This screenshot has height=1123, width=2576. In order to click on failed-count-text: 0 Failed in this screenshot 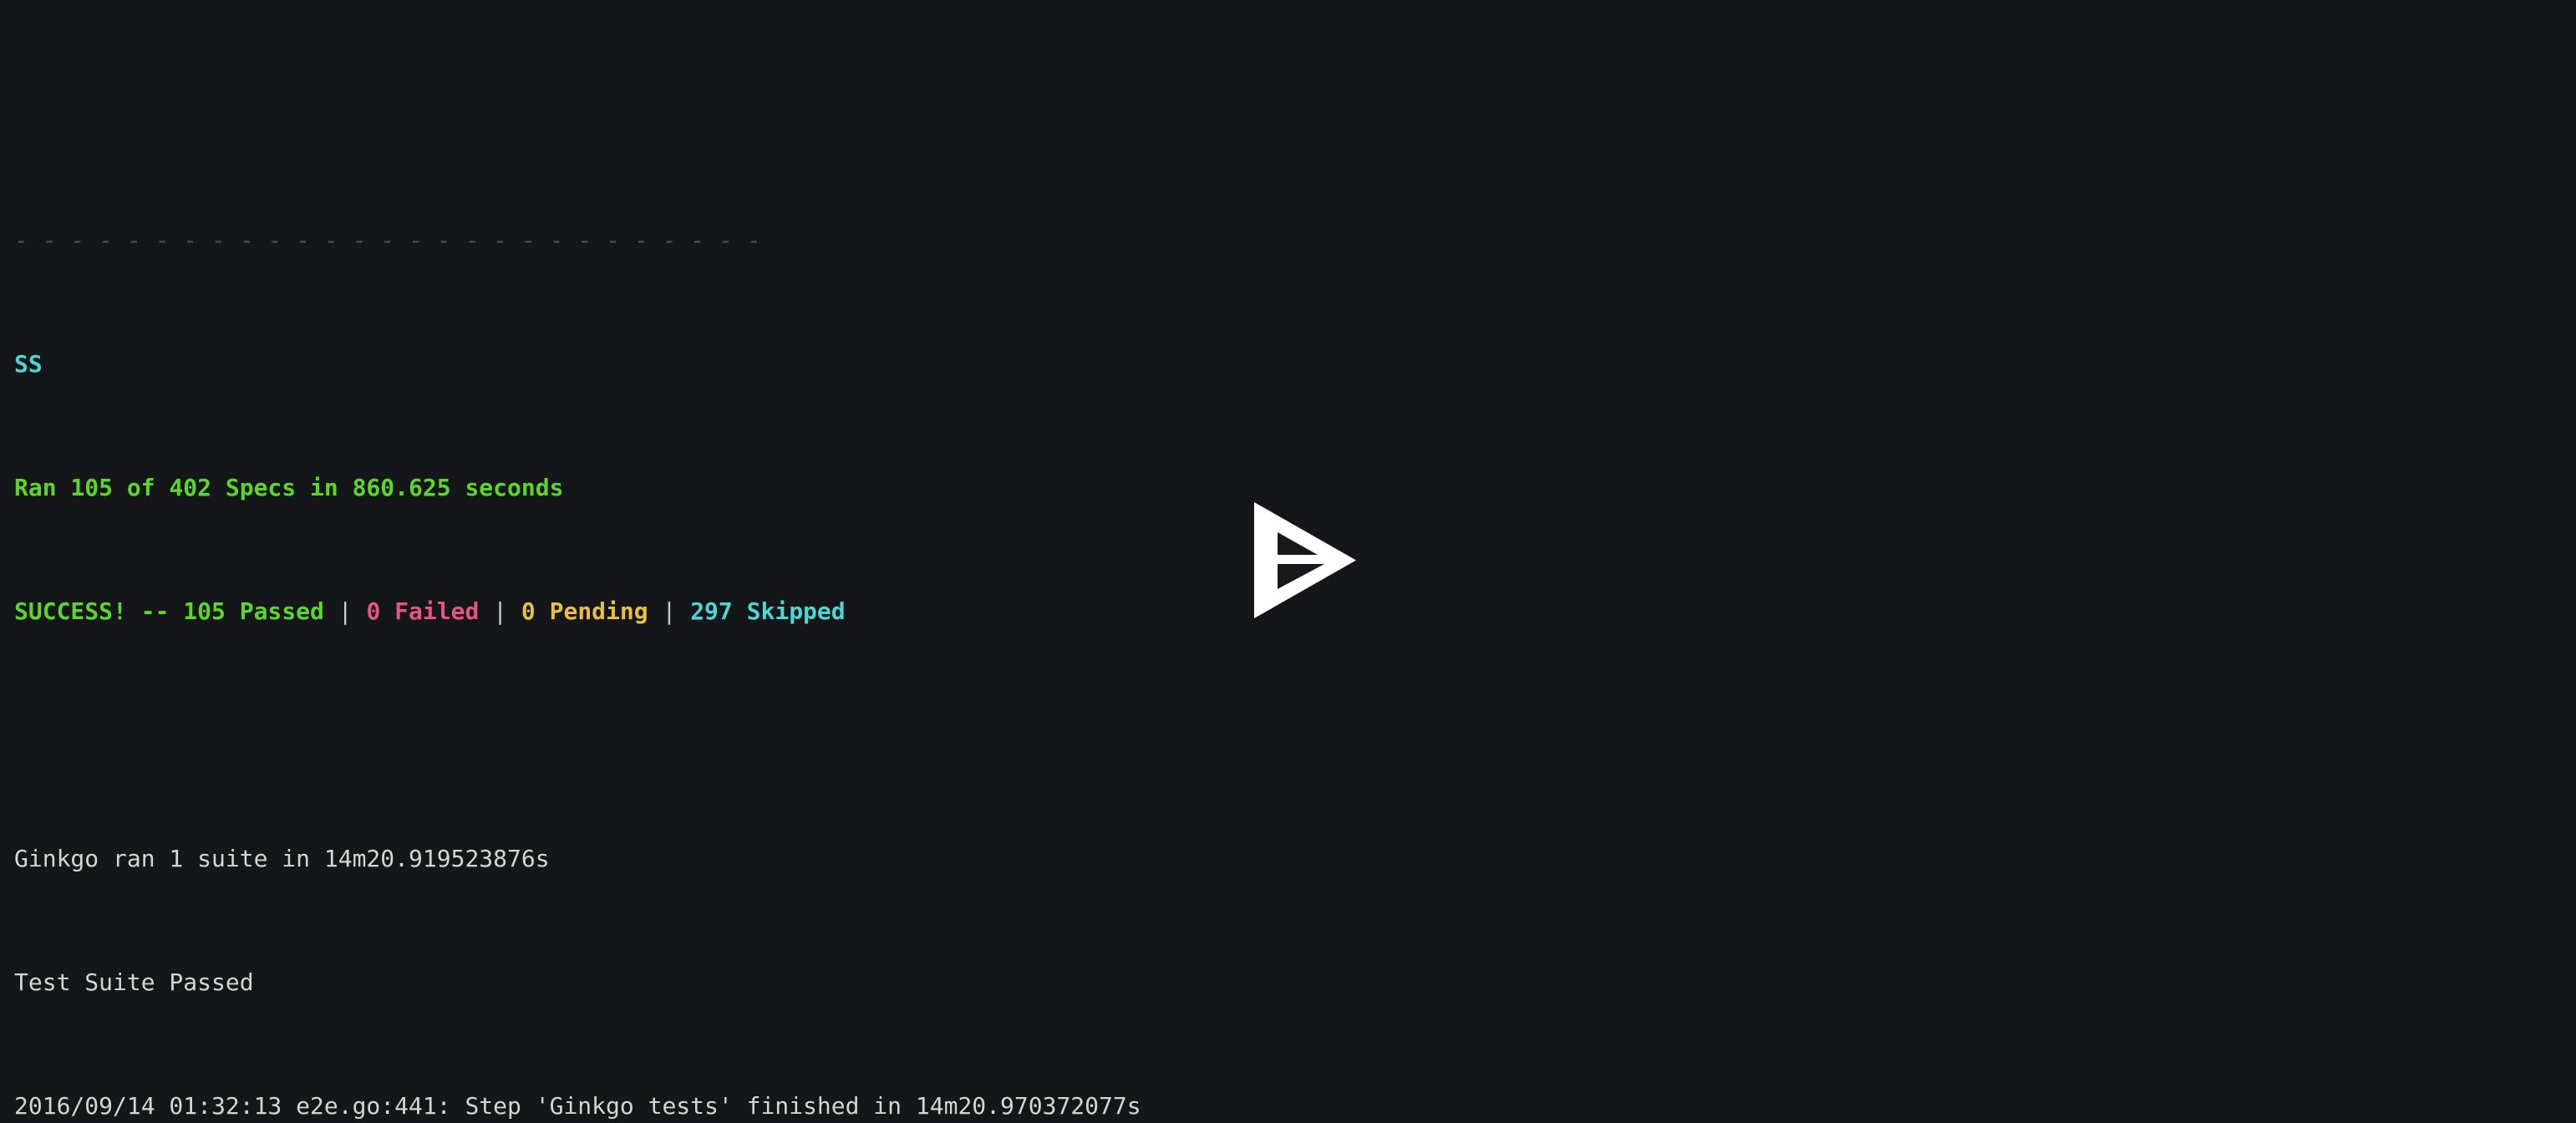, I will do `click(430, 611)`.